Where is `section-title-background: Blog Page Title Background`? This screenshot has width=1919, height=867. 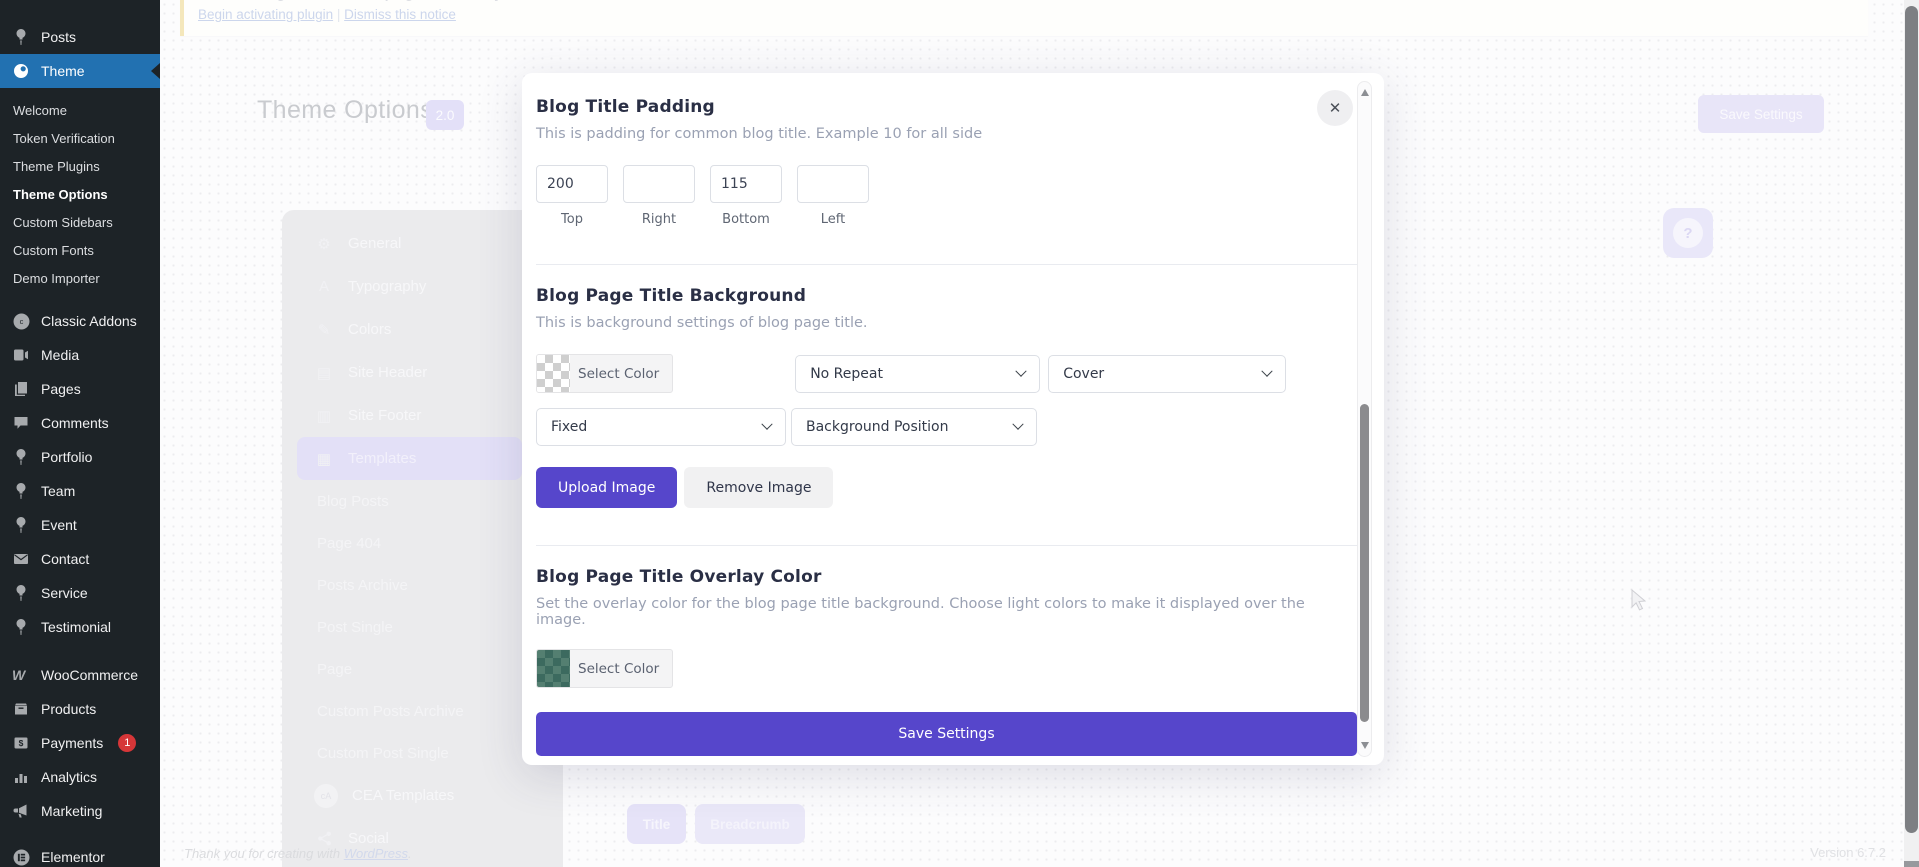
section-title-background: Blog Page Title Background is located at coordinates (671, 296).